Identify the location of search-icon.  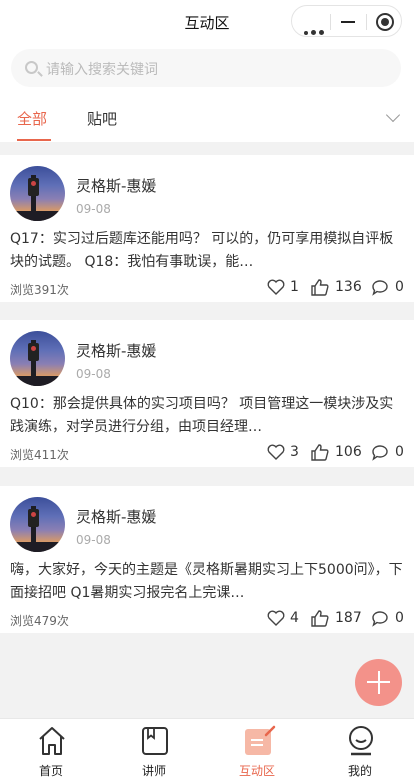
(31, 67).